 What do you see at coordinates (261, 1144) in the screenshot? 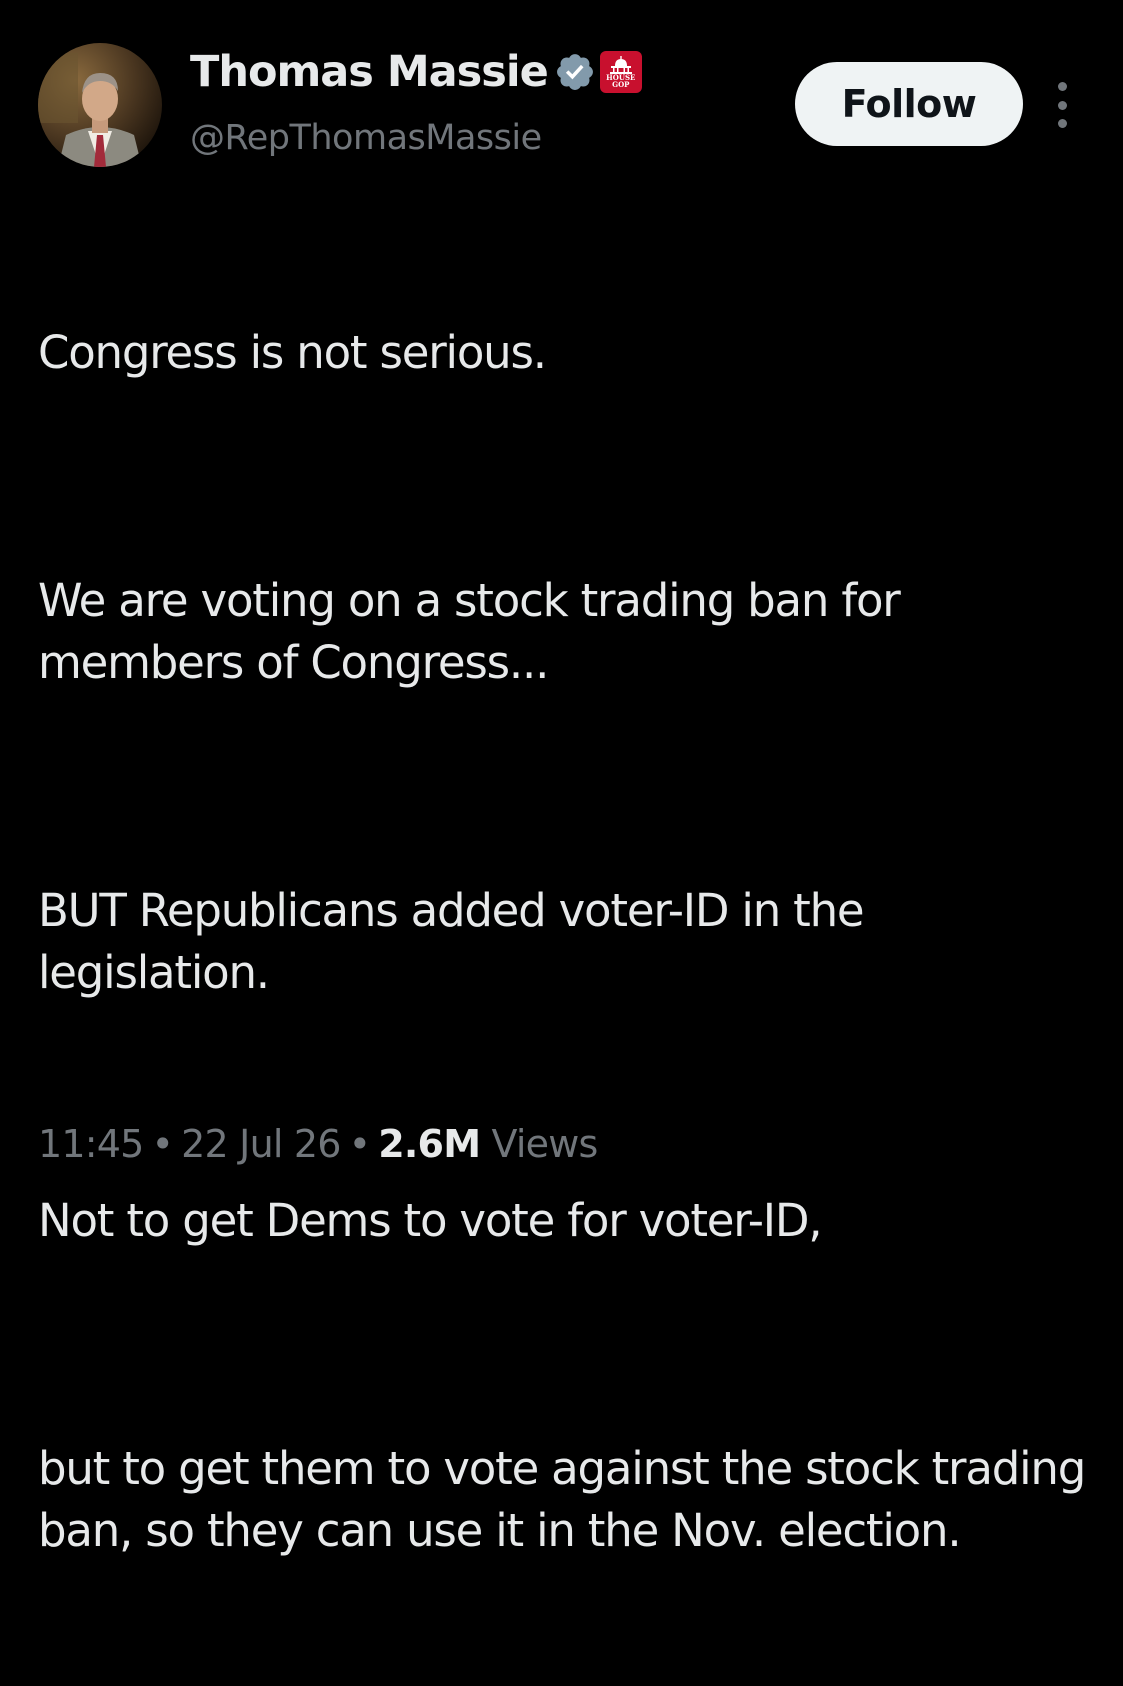
I see `tweet-date: 22 Jul 26` at bounding box center [261, 1144].